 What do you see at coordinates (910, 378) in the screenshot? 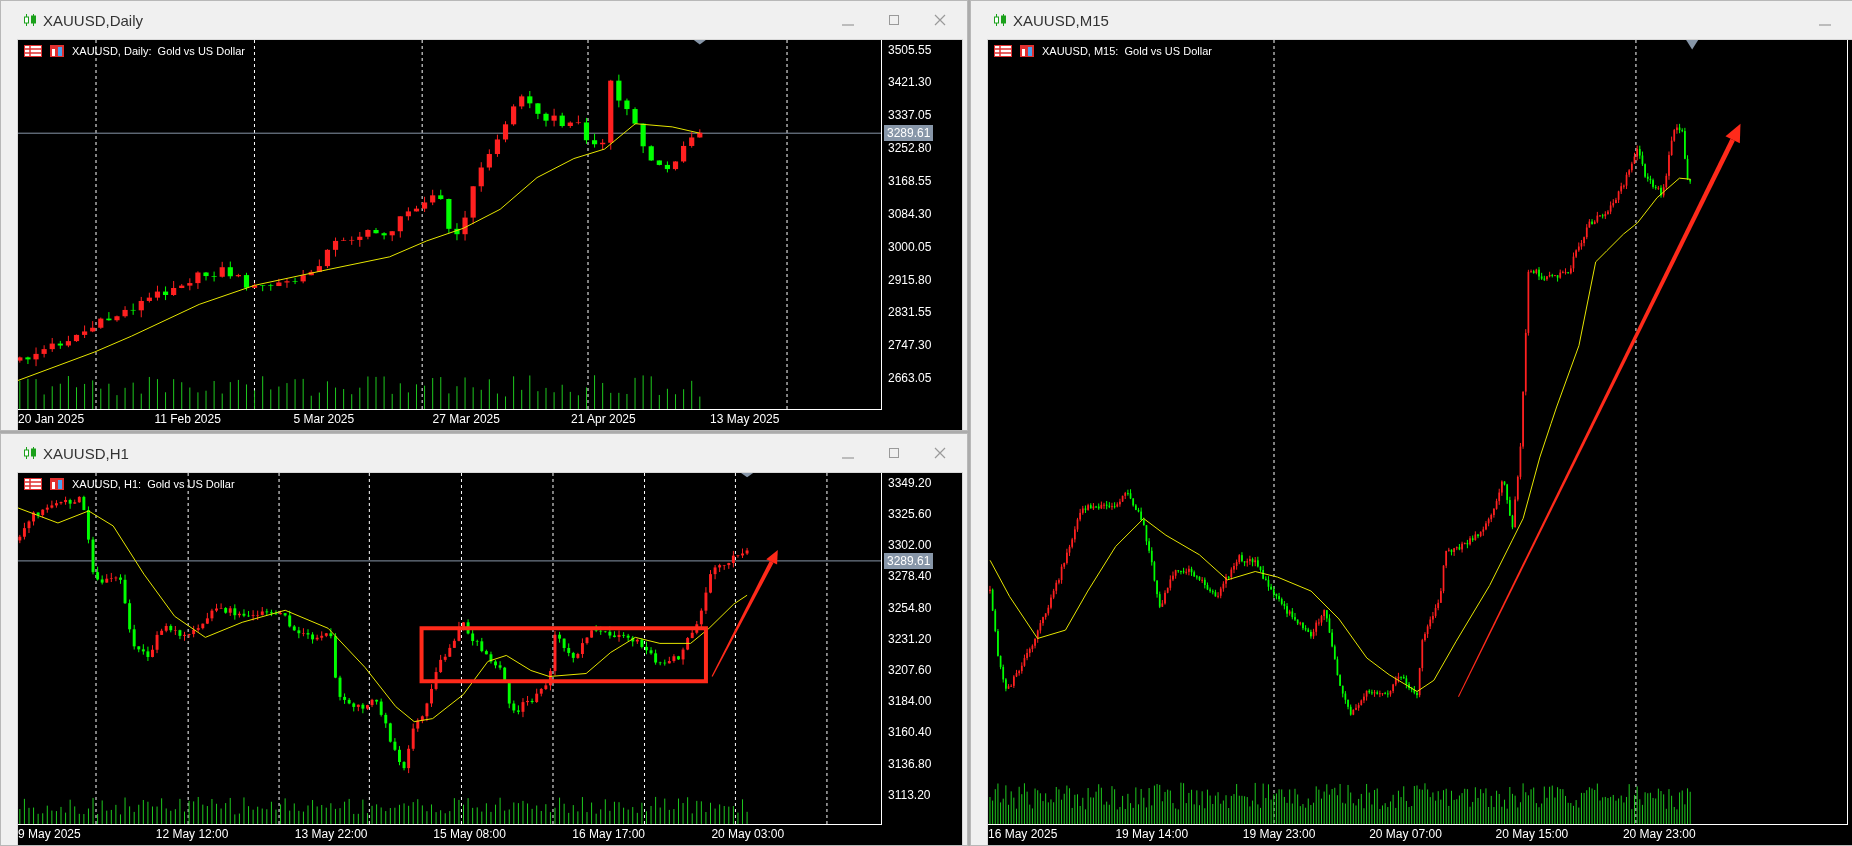
I see `price-scale-label: 2663.05` at bounding box center [910, 378].